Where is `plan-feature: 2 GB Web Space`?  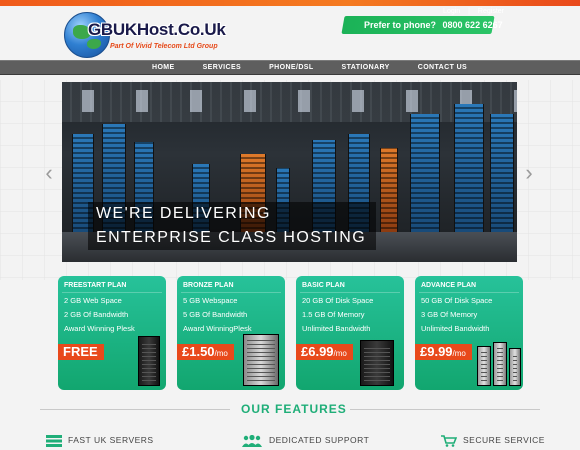
plan-feature: 2 GB Web Space is located at coordinates (93, 300).